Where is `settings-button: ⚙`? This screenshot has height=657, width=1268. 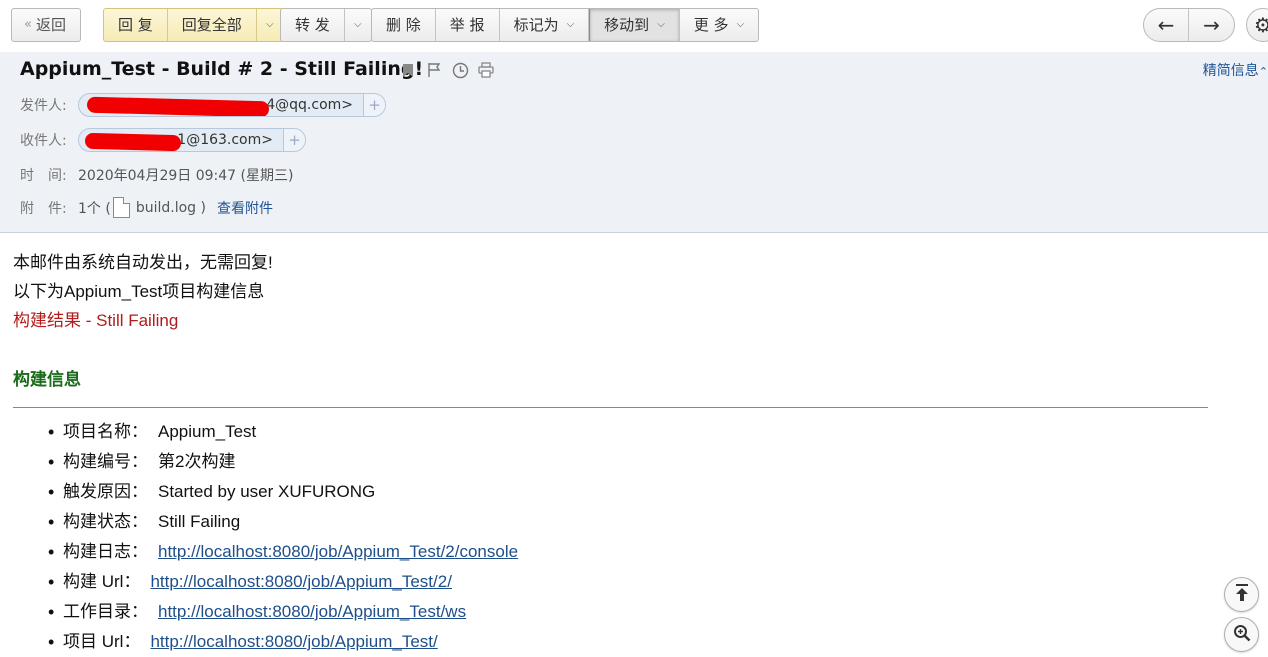 settings-button: ⚙ is located at coordinates (1257, 25).